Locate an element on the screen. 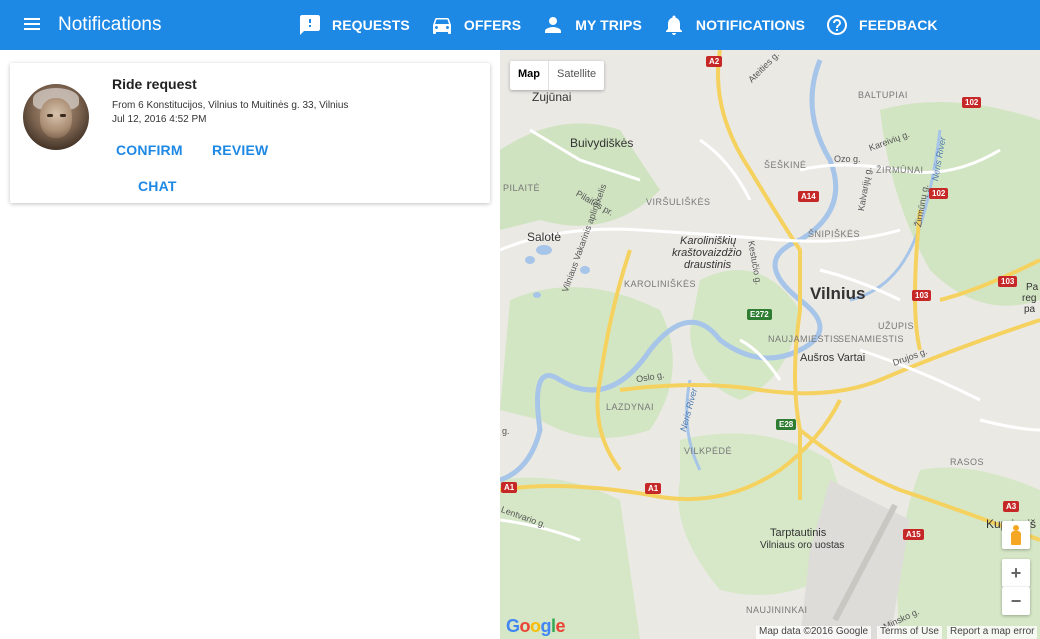 Image resolution: width=1040 pixels, height=639 pixels. map-label: UŽUPIS is located at coordinates (896, 326).